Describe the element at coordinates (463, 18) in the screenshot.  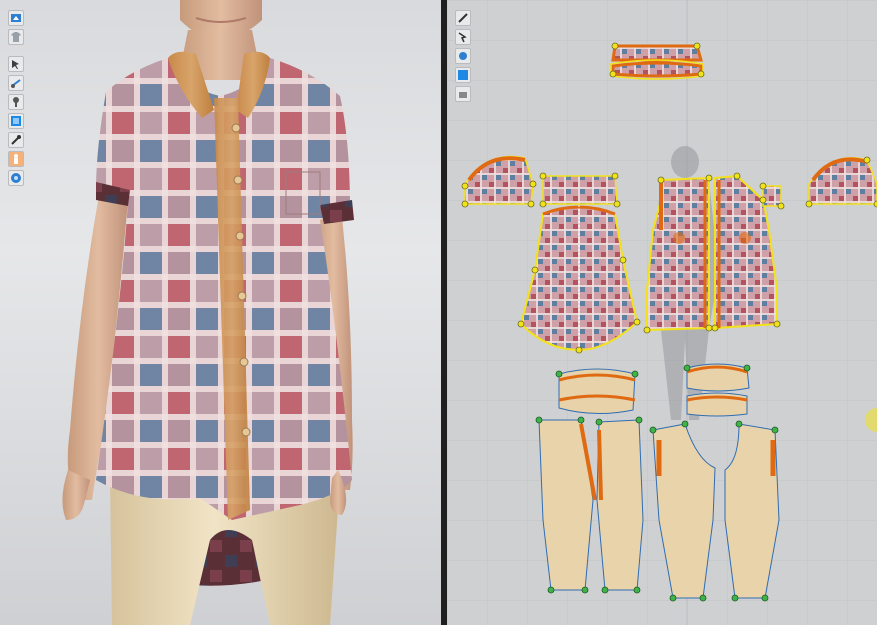
I see `edit-pattern-icon` at that location.